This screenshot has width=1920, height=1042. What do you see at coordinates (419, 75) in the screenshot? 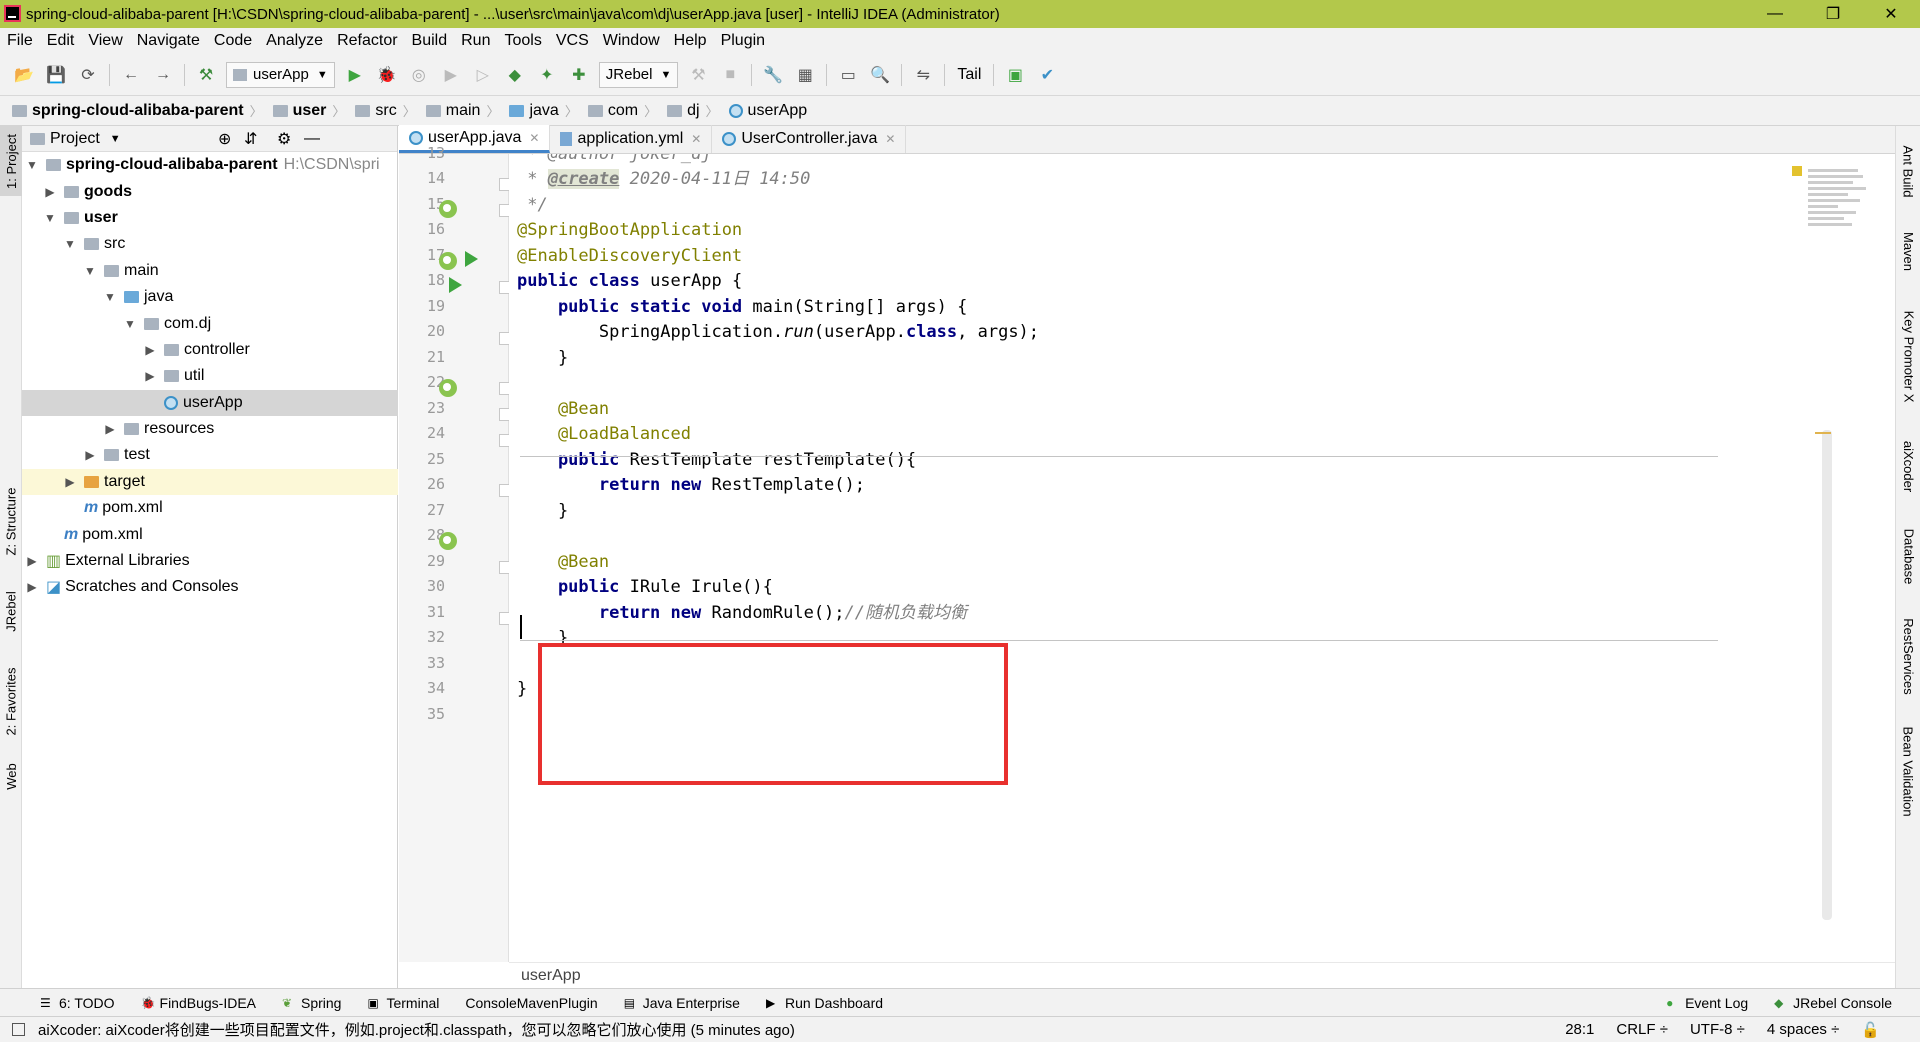
I see `coverage-icon: ◎` at bounding box center [419, 75].